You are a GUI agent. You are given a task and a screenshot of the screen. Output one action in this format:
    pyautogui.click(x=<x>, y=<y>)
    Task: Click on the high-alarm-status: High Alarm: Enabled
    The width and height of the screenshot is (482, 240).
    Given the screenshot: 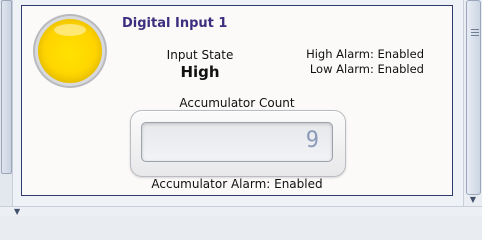 What is the action you would take?
    pyautogui.click(x=365, y=54)
    